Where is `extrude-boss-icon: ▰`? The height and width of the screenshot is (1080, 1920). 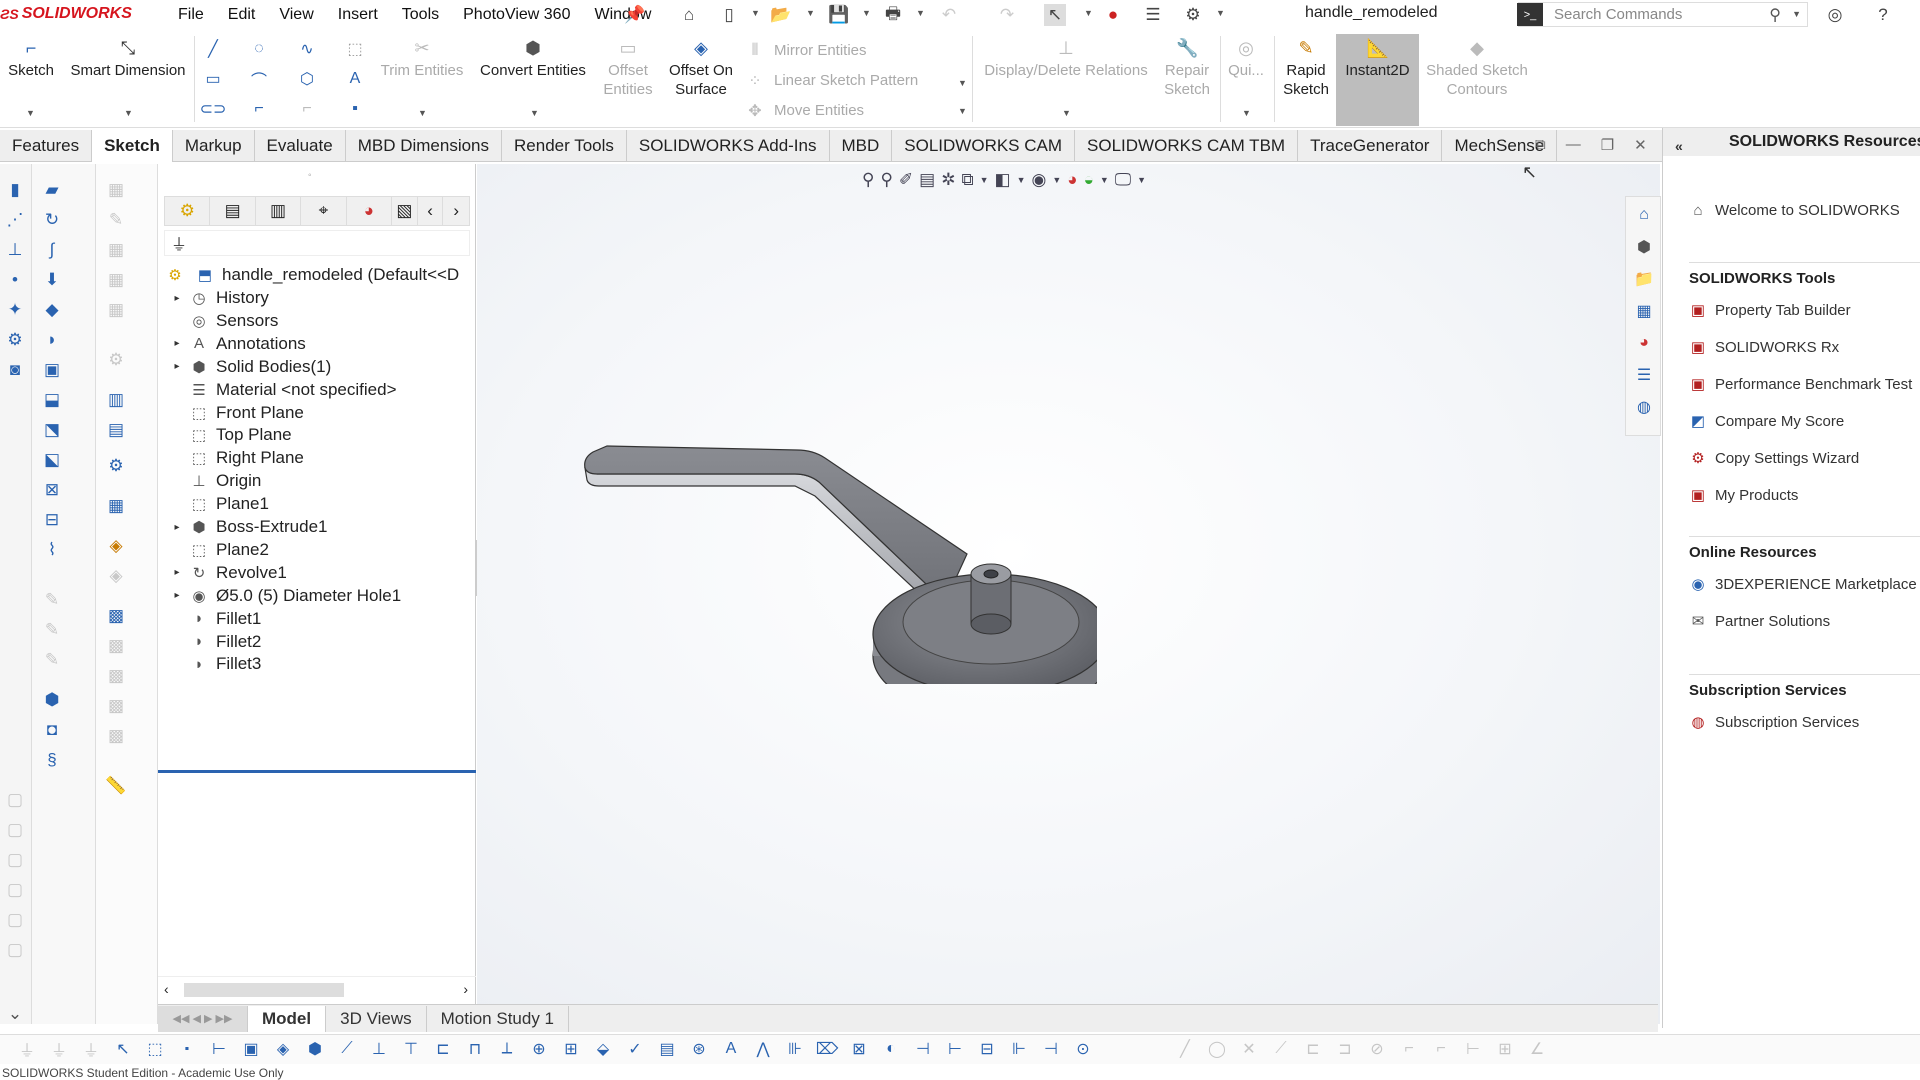 extrude-boss-icon: ▰ is located at coordinates (52, 190).